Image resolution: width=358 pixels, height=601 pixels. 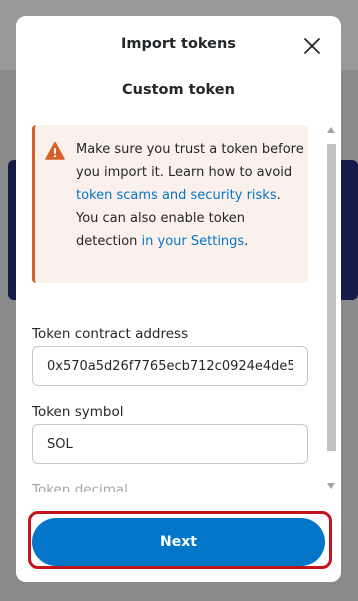 I want to click on scrollbar, so click(x=331, y=306).